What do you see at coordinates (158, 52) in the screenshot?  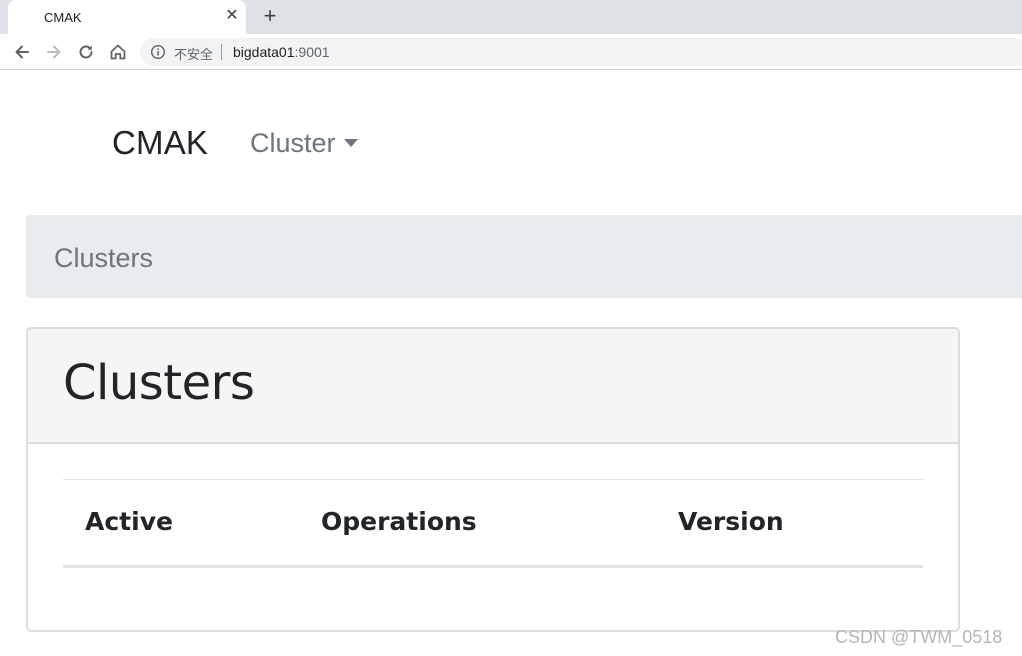 I see `info-icon` at bounding box center [158, 52].